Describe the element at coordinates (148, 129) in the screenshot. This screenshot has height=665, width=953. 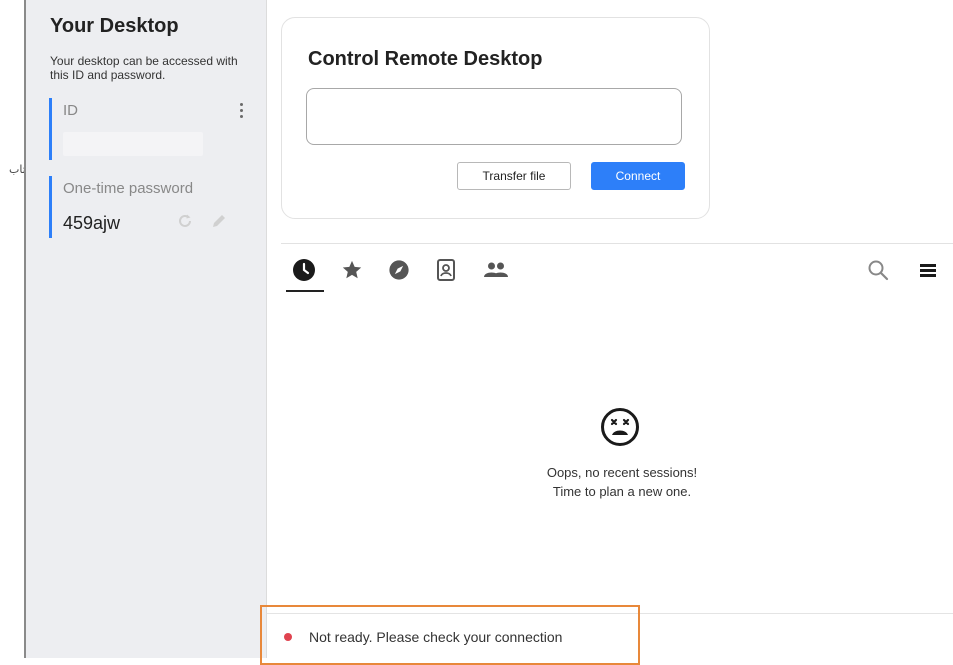
I see `id-section: ID` at that location.